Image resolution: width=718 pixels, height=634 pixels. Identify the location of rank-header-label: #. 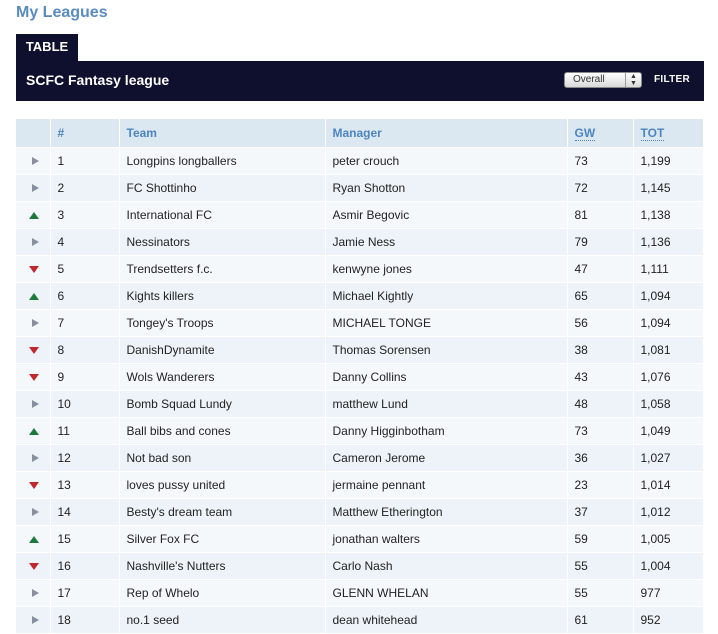
(61, 133).